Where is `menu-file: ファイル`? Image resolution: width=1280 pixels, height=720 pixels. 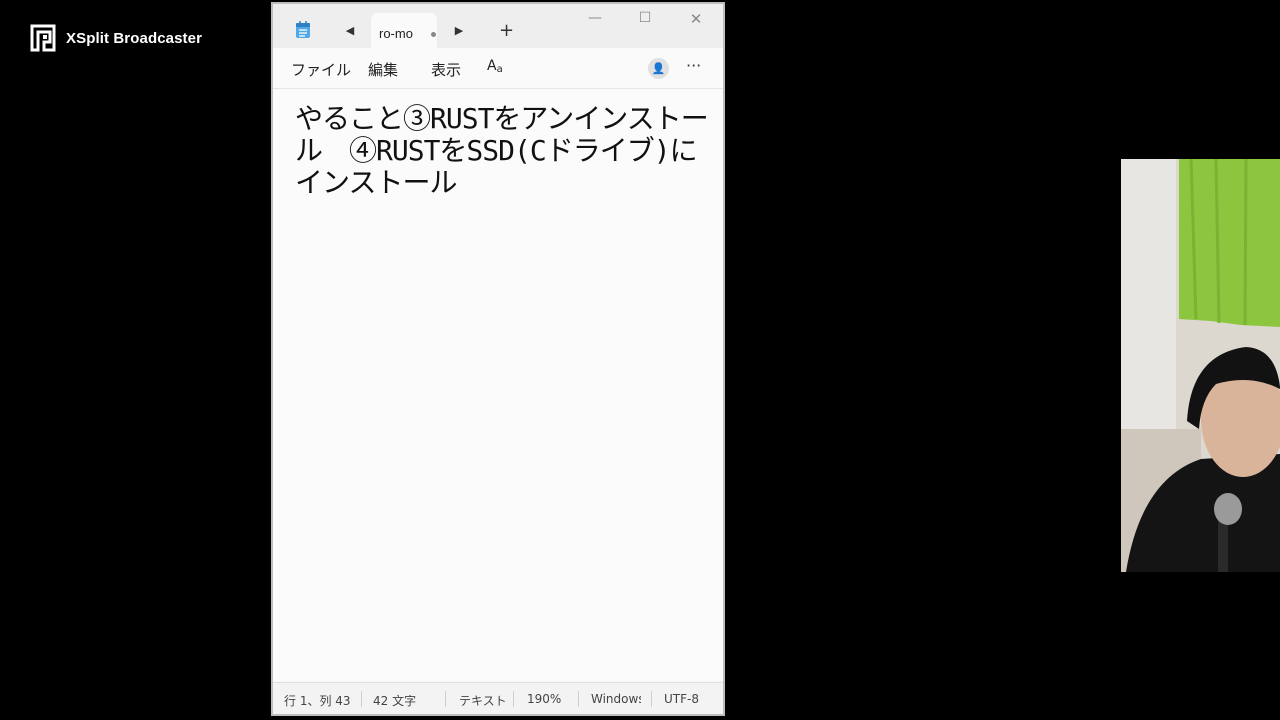 menu-file: ファイル is located at coordinates (321, 69).